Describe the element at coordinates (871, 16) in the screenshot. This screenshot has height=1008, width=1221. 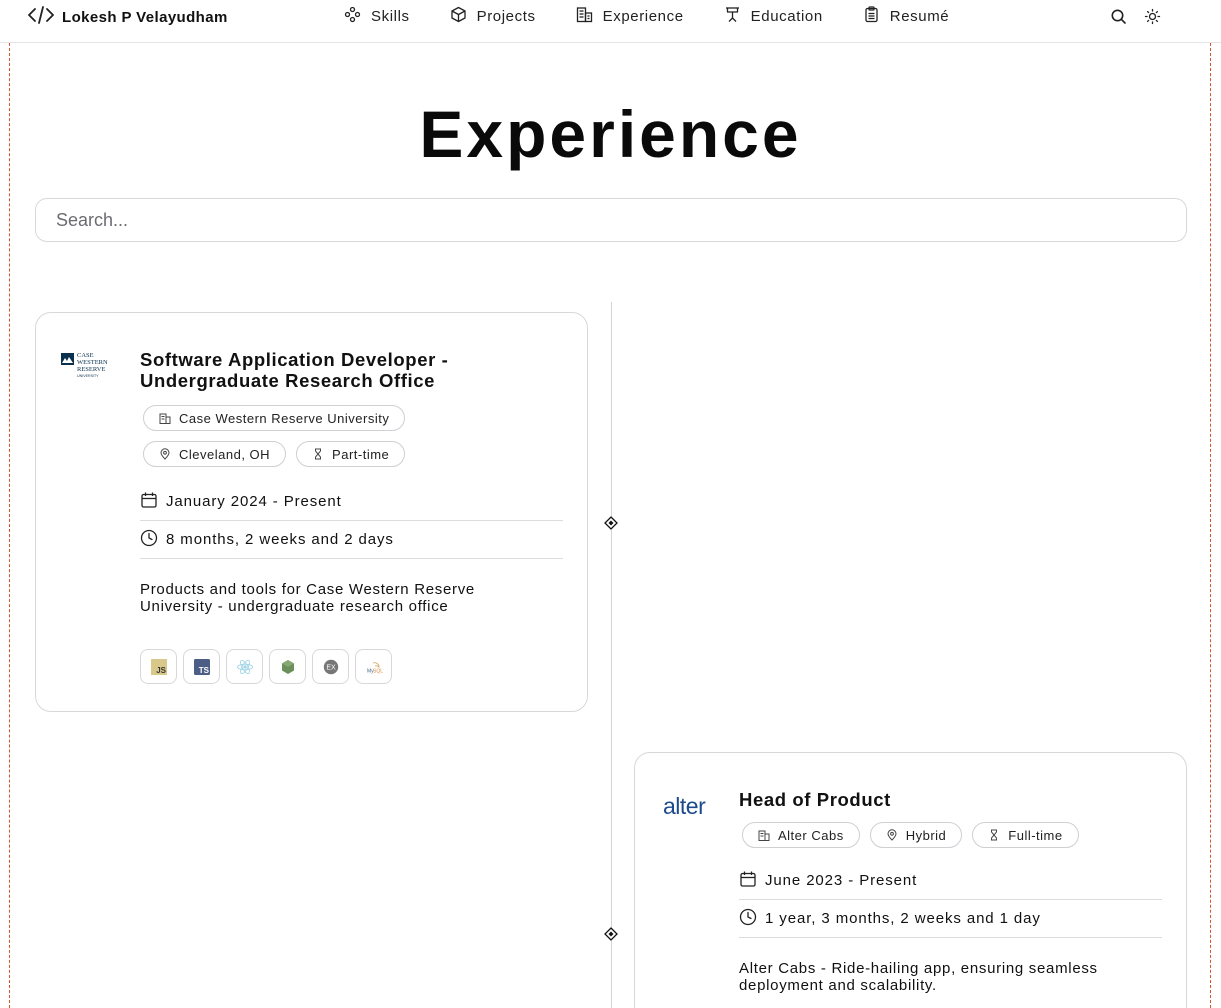
I see `clipboard-icon` at that location.